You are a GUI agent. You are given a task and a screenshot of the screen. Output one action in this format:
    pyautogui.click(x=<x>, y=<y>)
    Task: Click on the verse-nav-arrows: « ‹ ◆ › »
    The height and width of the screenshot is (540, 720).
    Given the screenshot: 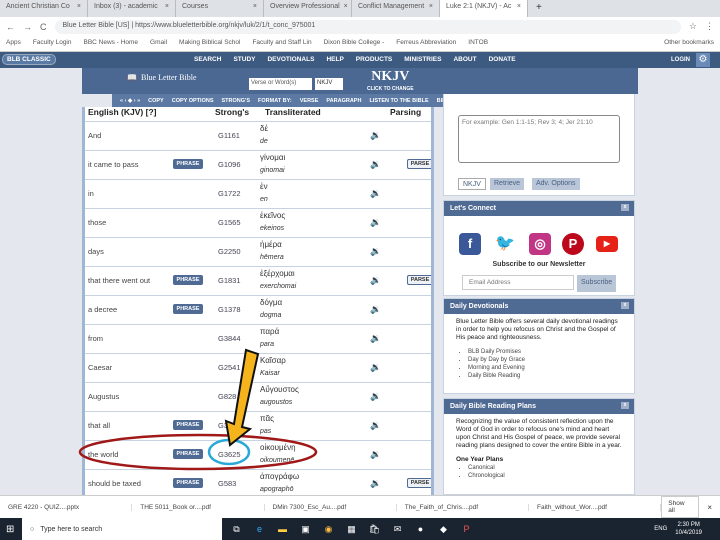 What is the action you would take?
    pyautogui.click(x=130, y=101)
    